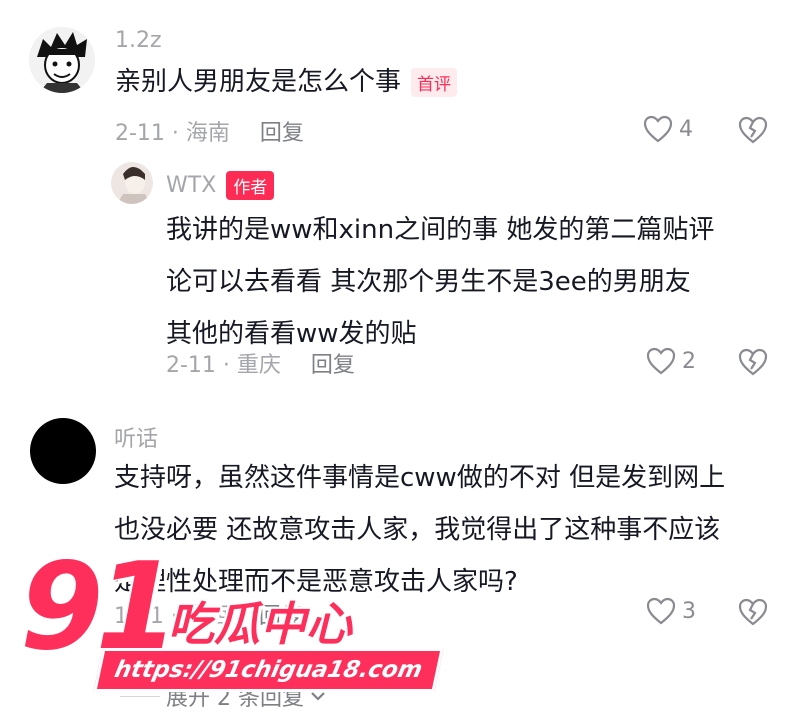 The width and height of the screenshot is (800, 713). Describe the element at coordinates (260, 624) in the screenshot. I see `watermark-title: 吃瓜中心` at that location.